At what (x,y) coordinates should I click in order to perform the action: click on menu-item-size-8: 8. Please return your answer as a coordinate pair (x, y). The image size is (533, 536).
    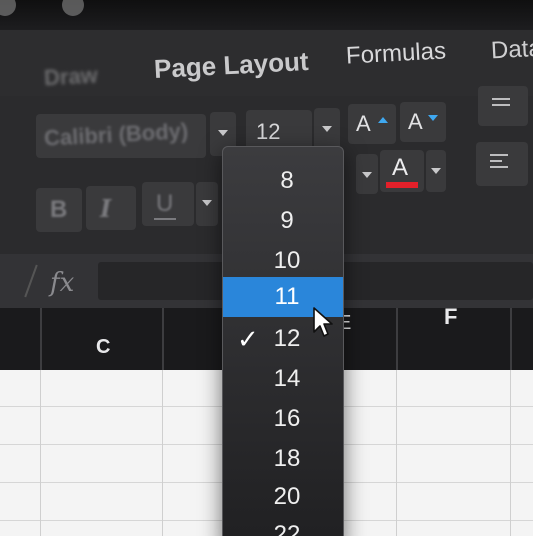
    Looking at the image, I should click on (283, 181).